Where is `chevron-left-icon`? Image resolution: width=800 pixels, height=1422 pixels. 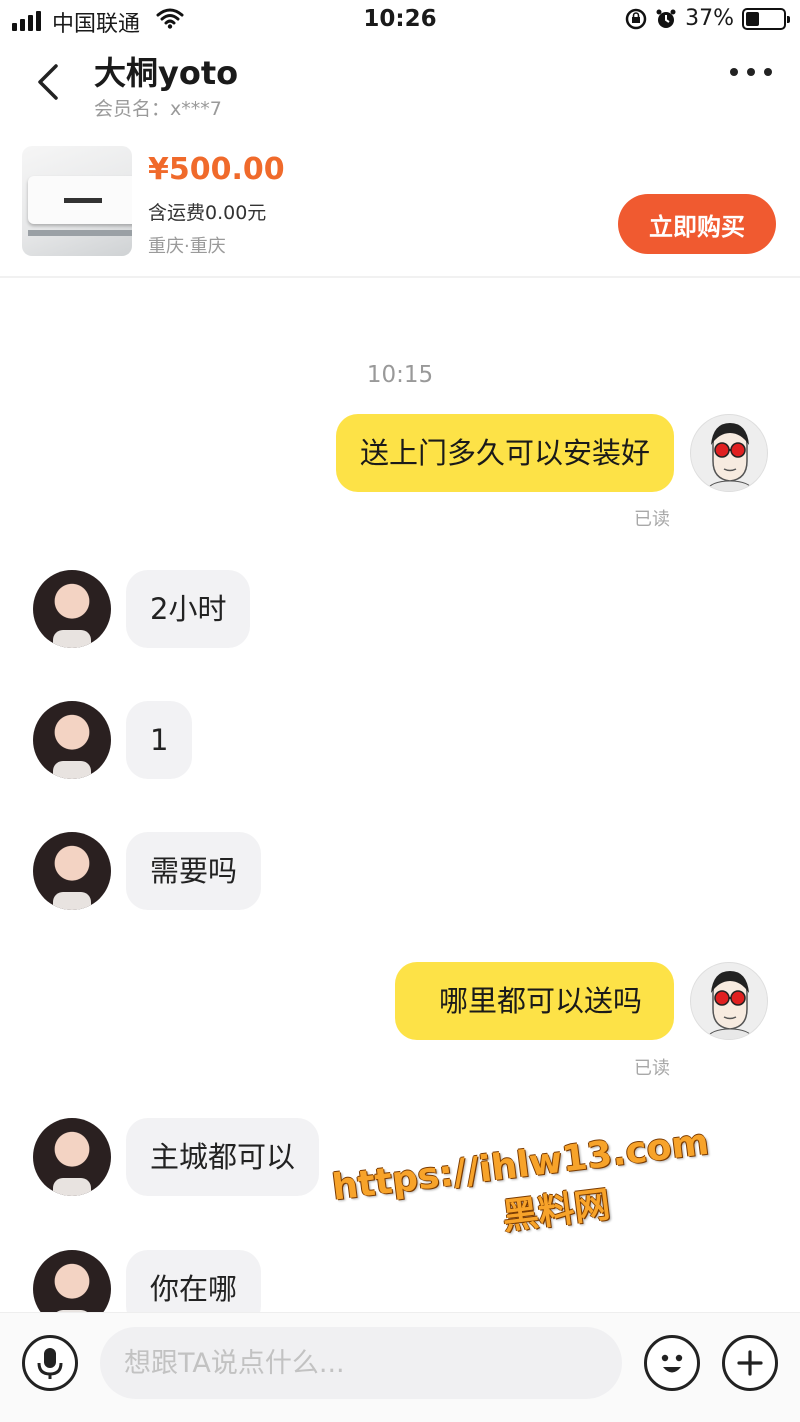
chevron-left-icon is located at coordinates (50, 82).